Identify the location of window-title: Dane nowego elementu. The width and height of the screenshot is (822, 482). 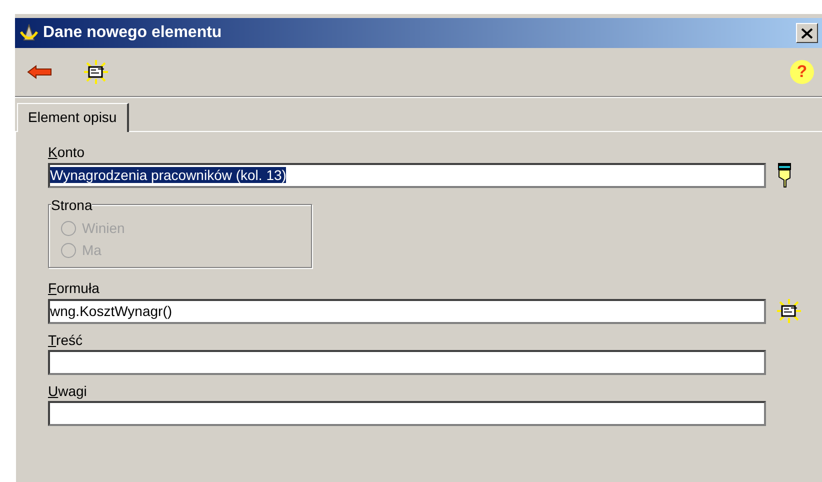
(133, 33).